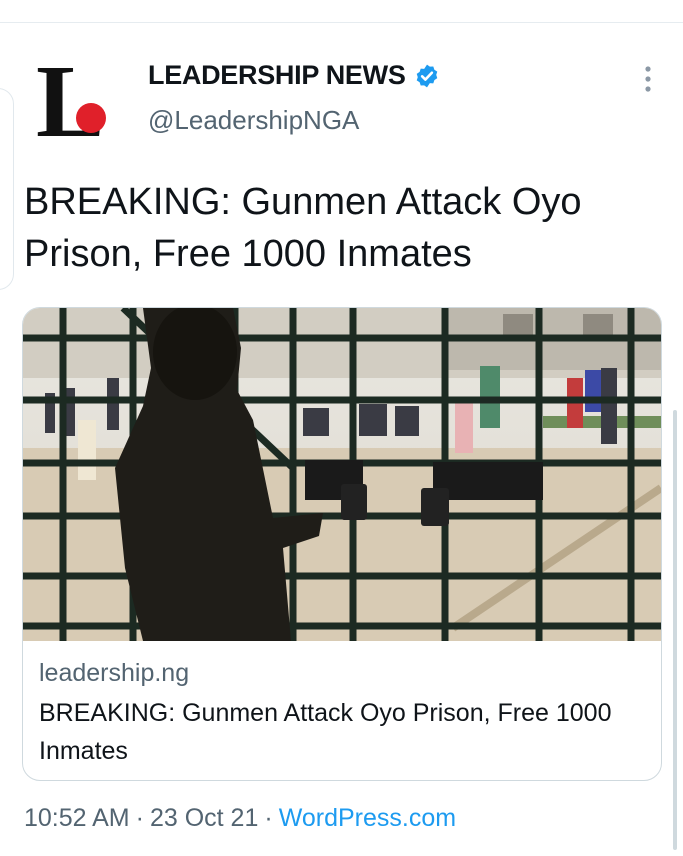 The image size is (683, 856). I want to click on card-domain: leadership.ng, so click(342, 673).